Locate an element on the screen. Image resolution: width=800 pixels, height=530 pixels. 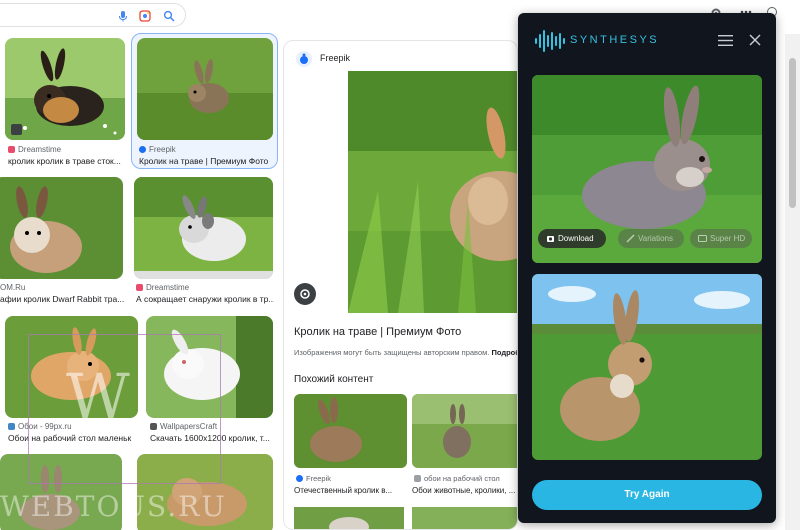
menu-icon is located at coordinates (725, 40).